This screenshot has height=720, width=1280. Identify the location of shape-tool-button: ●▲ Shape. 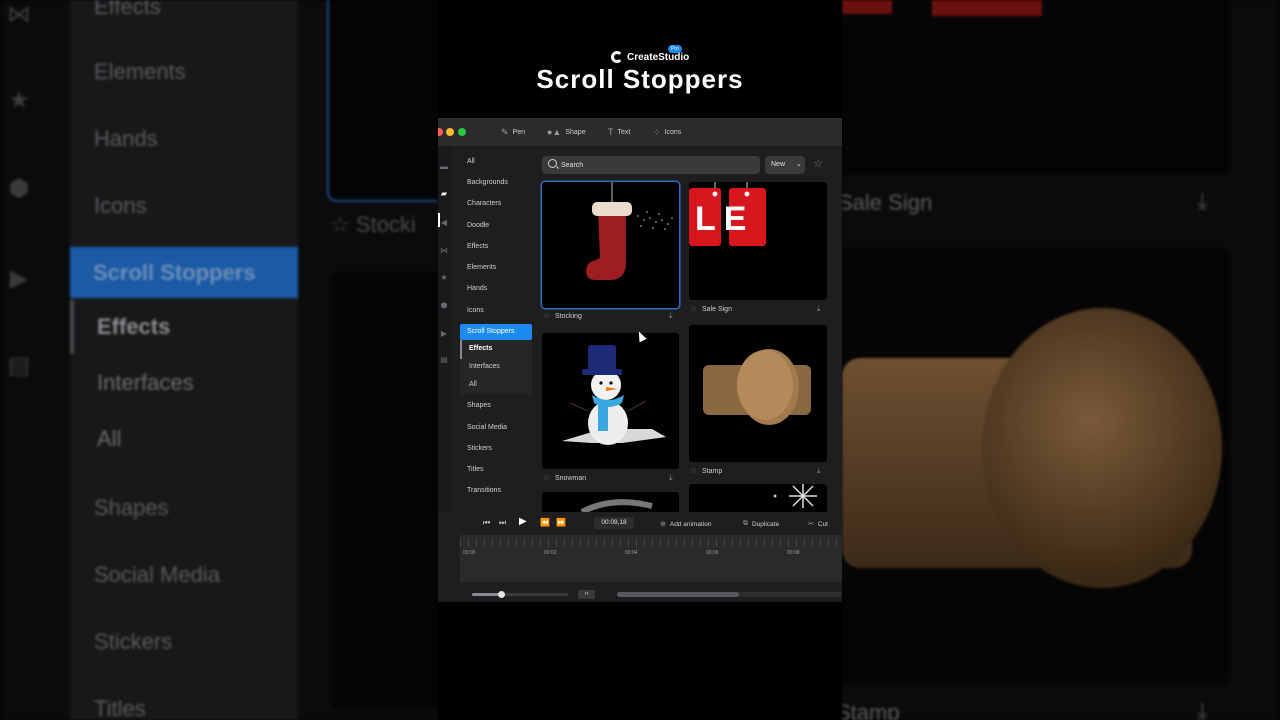
(566, 132).